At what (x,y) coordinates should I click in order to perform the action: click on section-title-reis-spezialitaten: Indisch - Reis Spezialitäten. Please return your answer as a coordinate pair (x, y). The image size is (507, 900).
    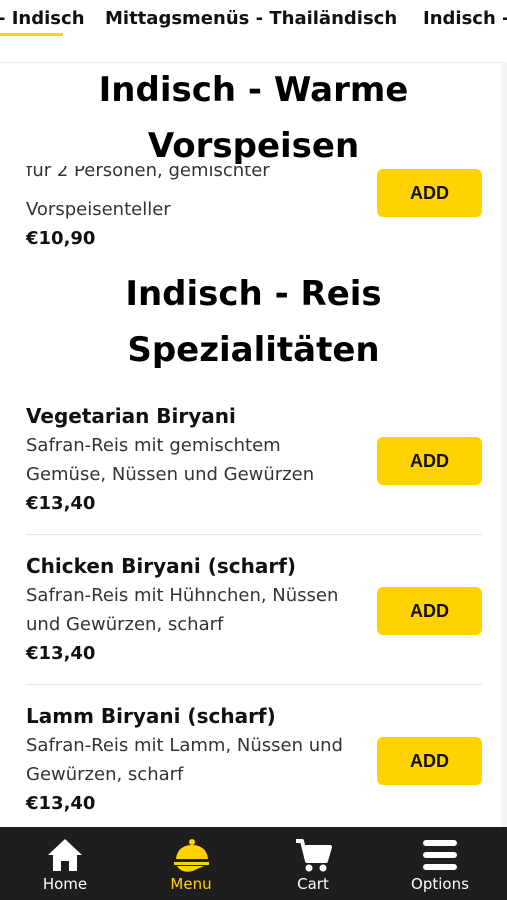
    Looking at the image, I should click on (253, 322).